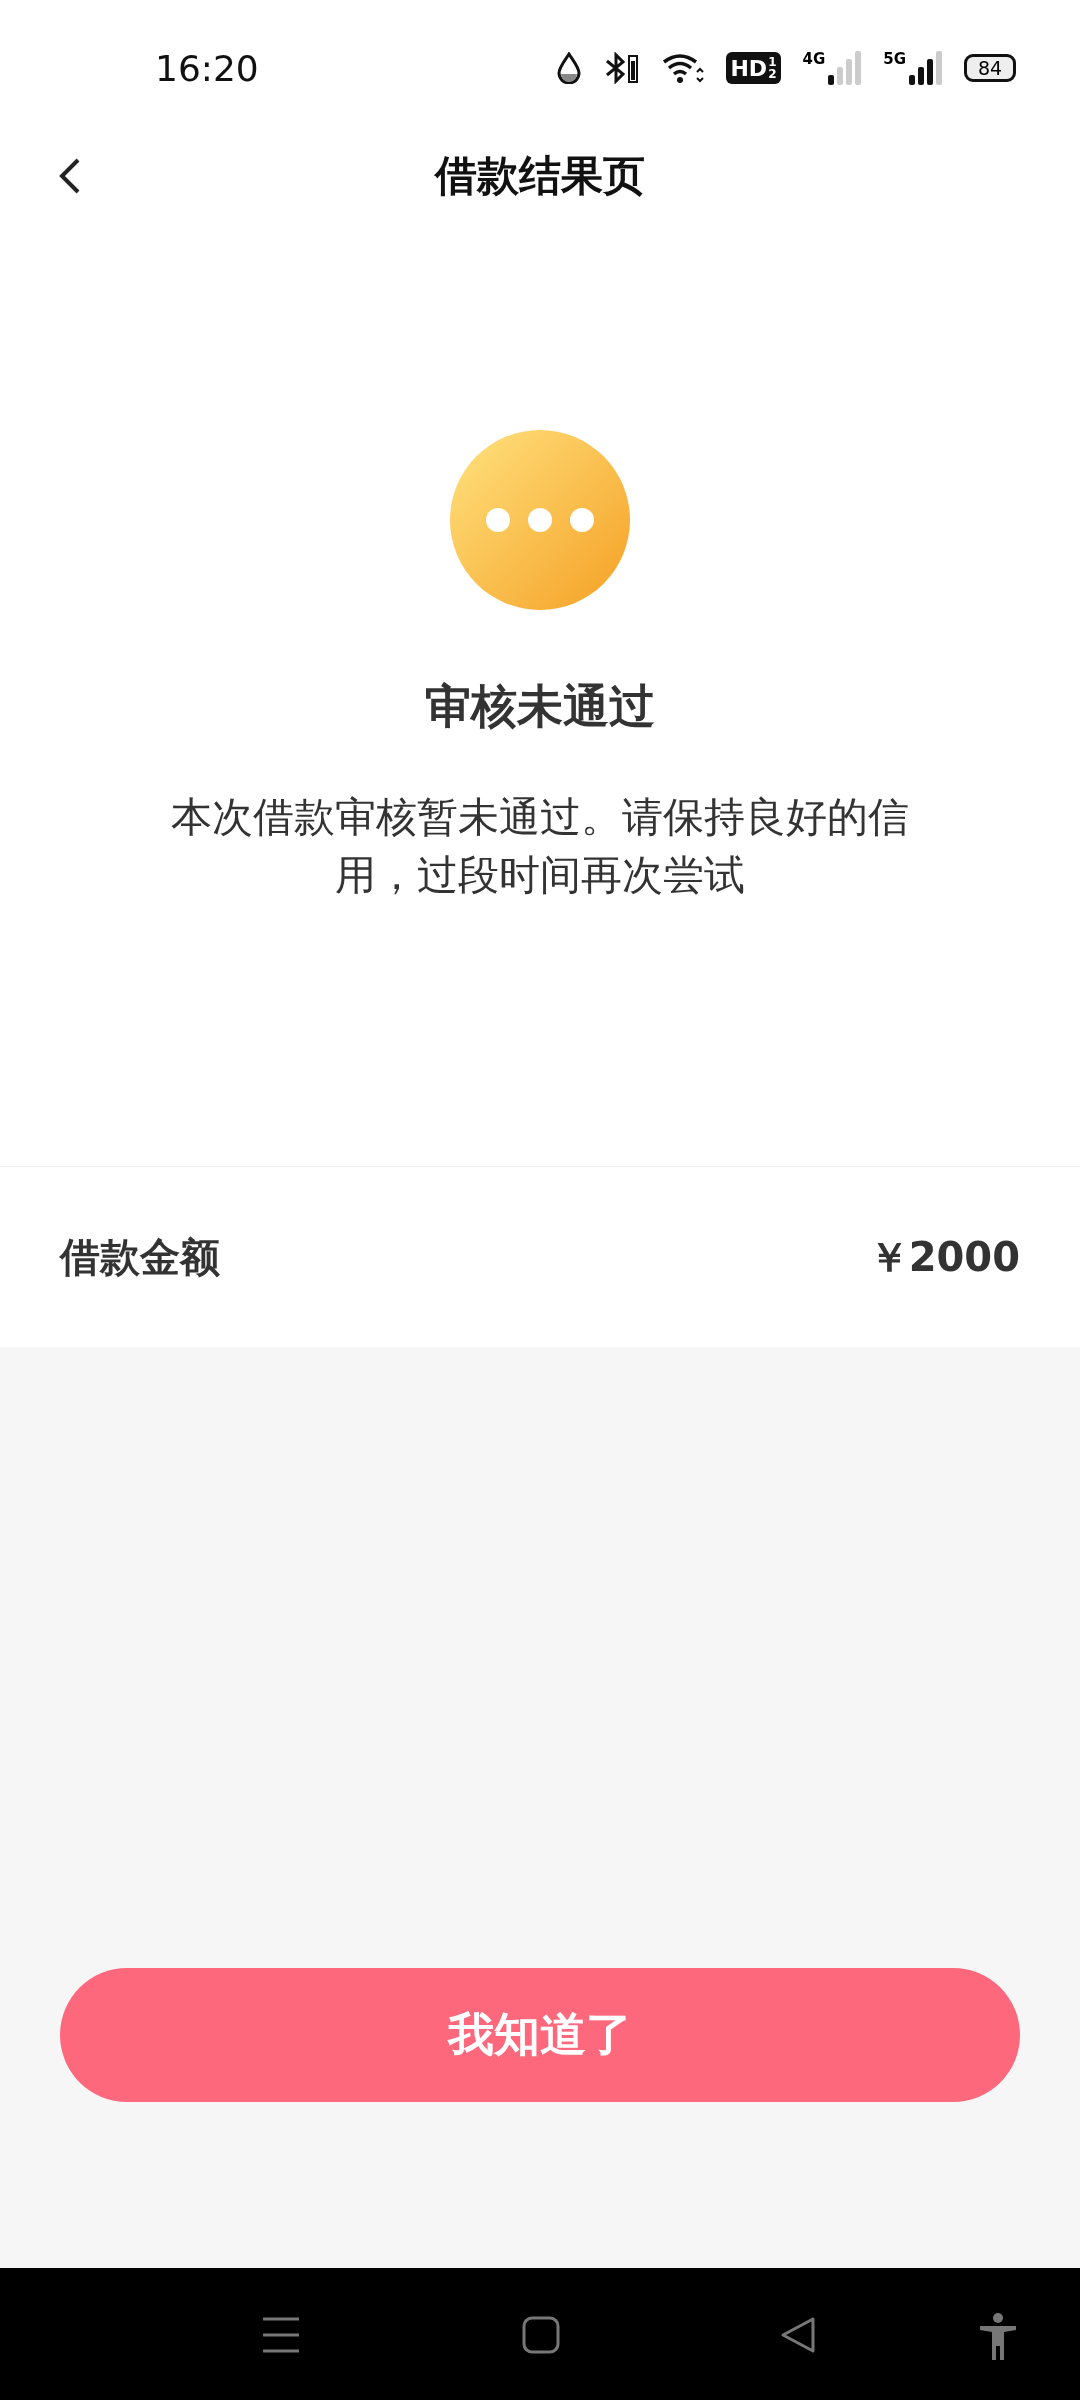  What do you see at coordinates (540, 706) in the screenshot?
I see `result-title: 审核未通过` at bounding box center [540, 706].